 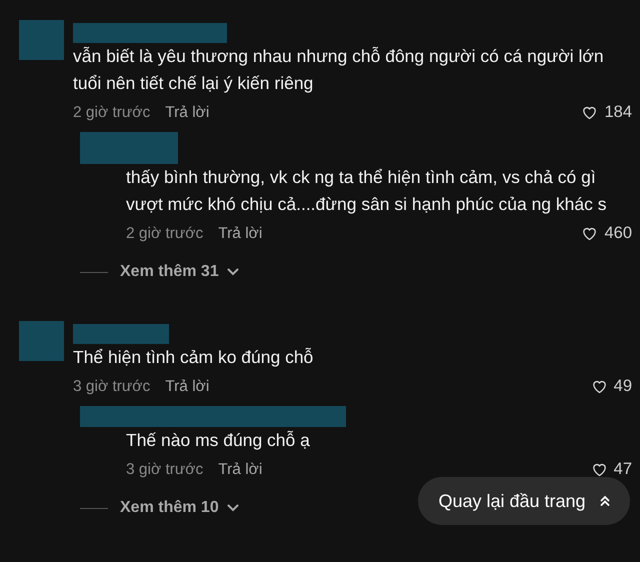 What do you see at coordinates (618, 112) in the screenshot?
I see `like-count: 184` at bounding box center [618, 112].